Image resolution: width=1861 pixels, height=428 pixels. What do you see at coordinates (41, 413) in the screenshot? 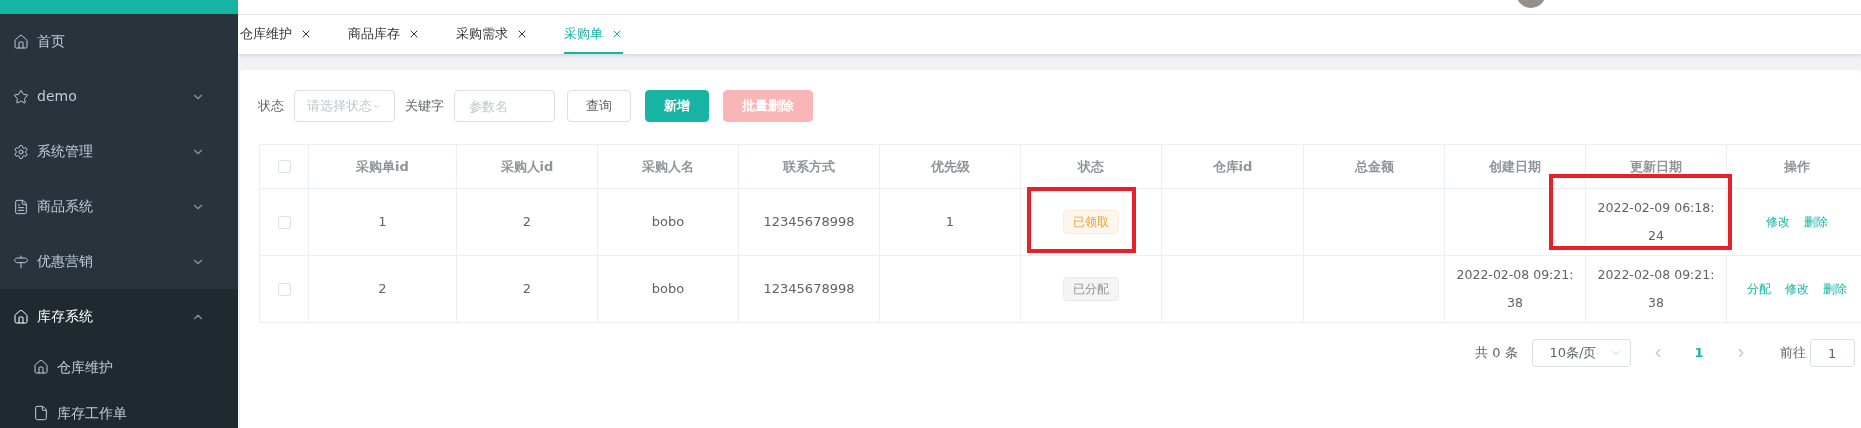
I see `file-icon` at bounding box center [41, 413].